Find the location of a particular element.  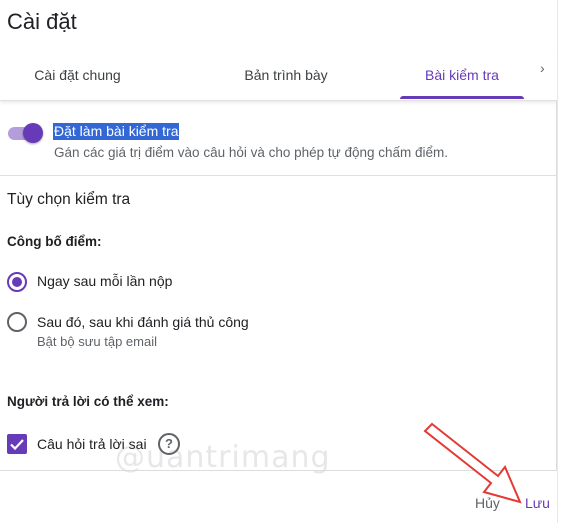

release-immediately-label: Ngay sau mỗi lần nộp is located at coordinates (104, 281).